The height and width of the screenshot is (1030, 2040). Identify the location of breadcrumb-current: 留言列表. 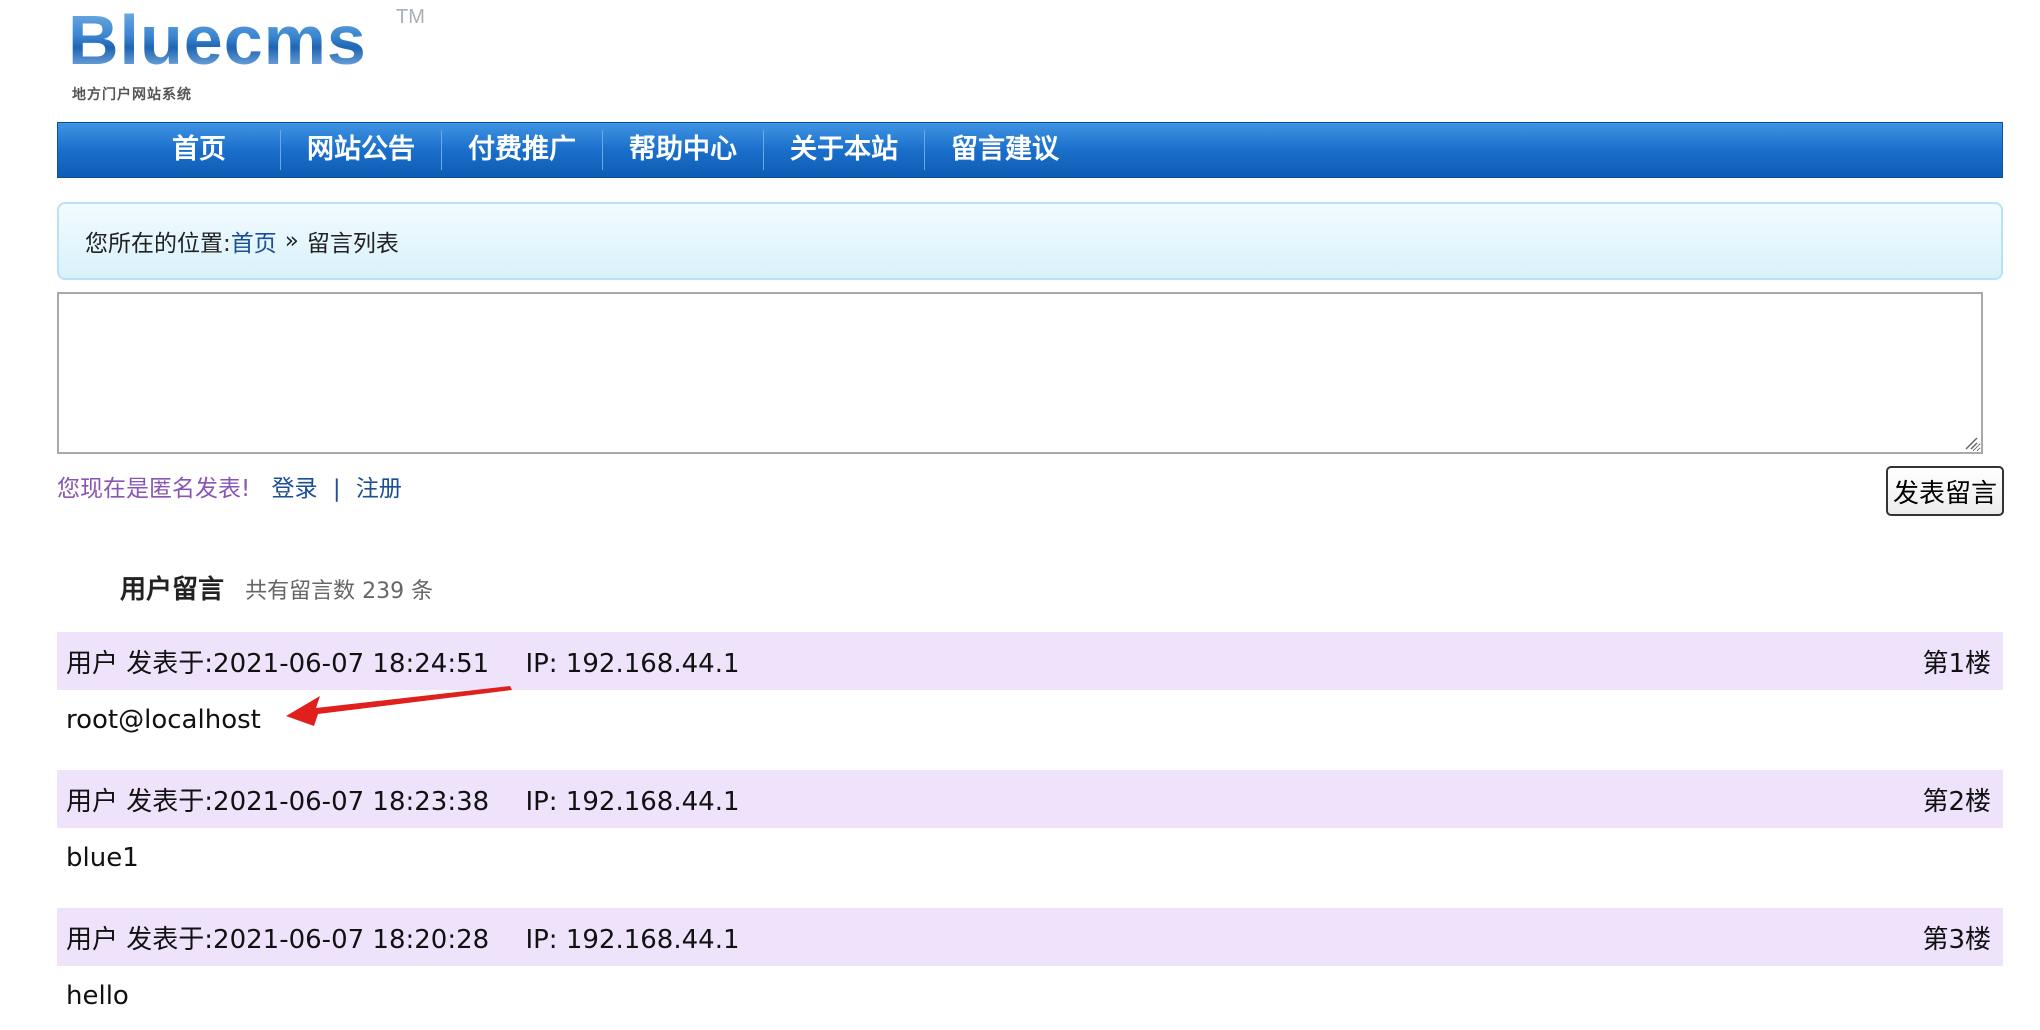
(352, 244).